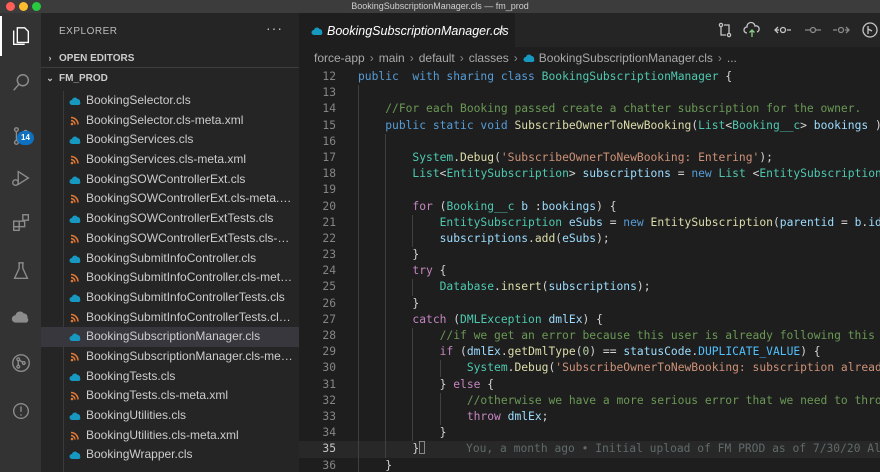 The image size is (880, 472). I want to click on line-number: 35, so click(329, 449).